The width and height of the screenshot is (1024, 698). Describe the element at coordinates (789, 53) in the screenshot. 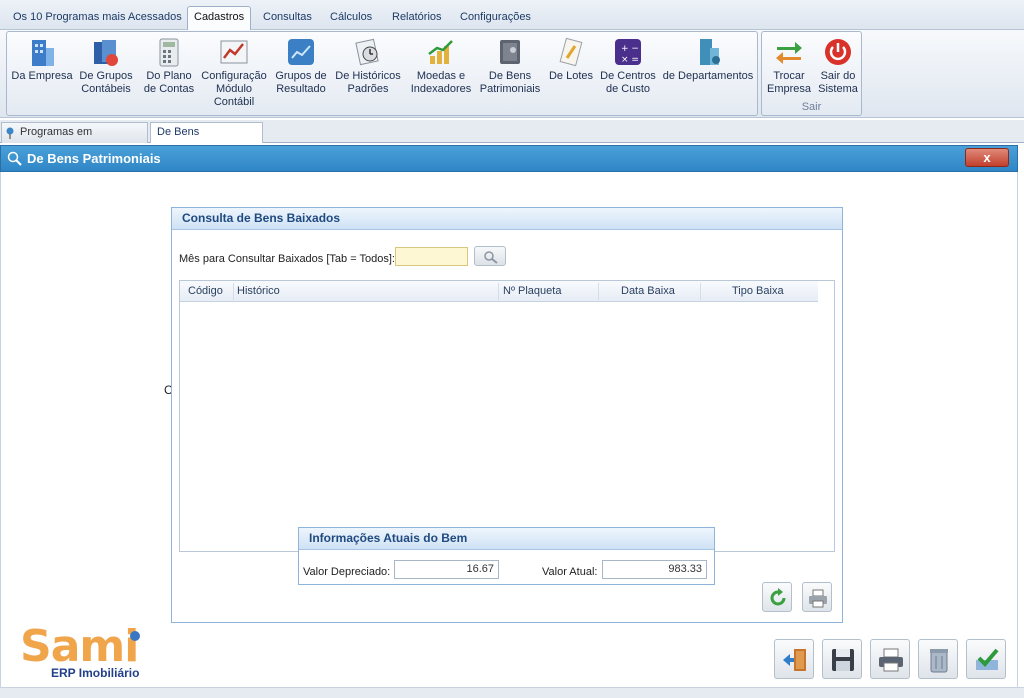

I see `switch-arrows-icon` at that location.